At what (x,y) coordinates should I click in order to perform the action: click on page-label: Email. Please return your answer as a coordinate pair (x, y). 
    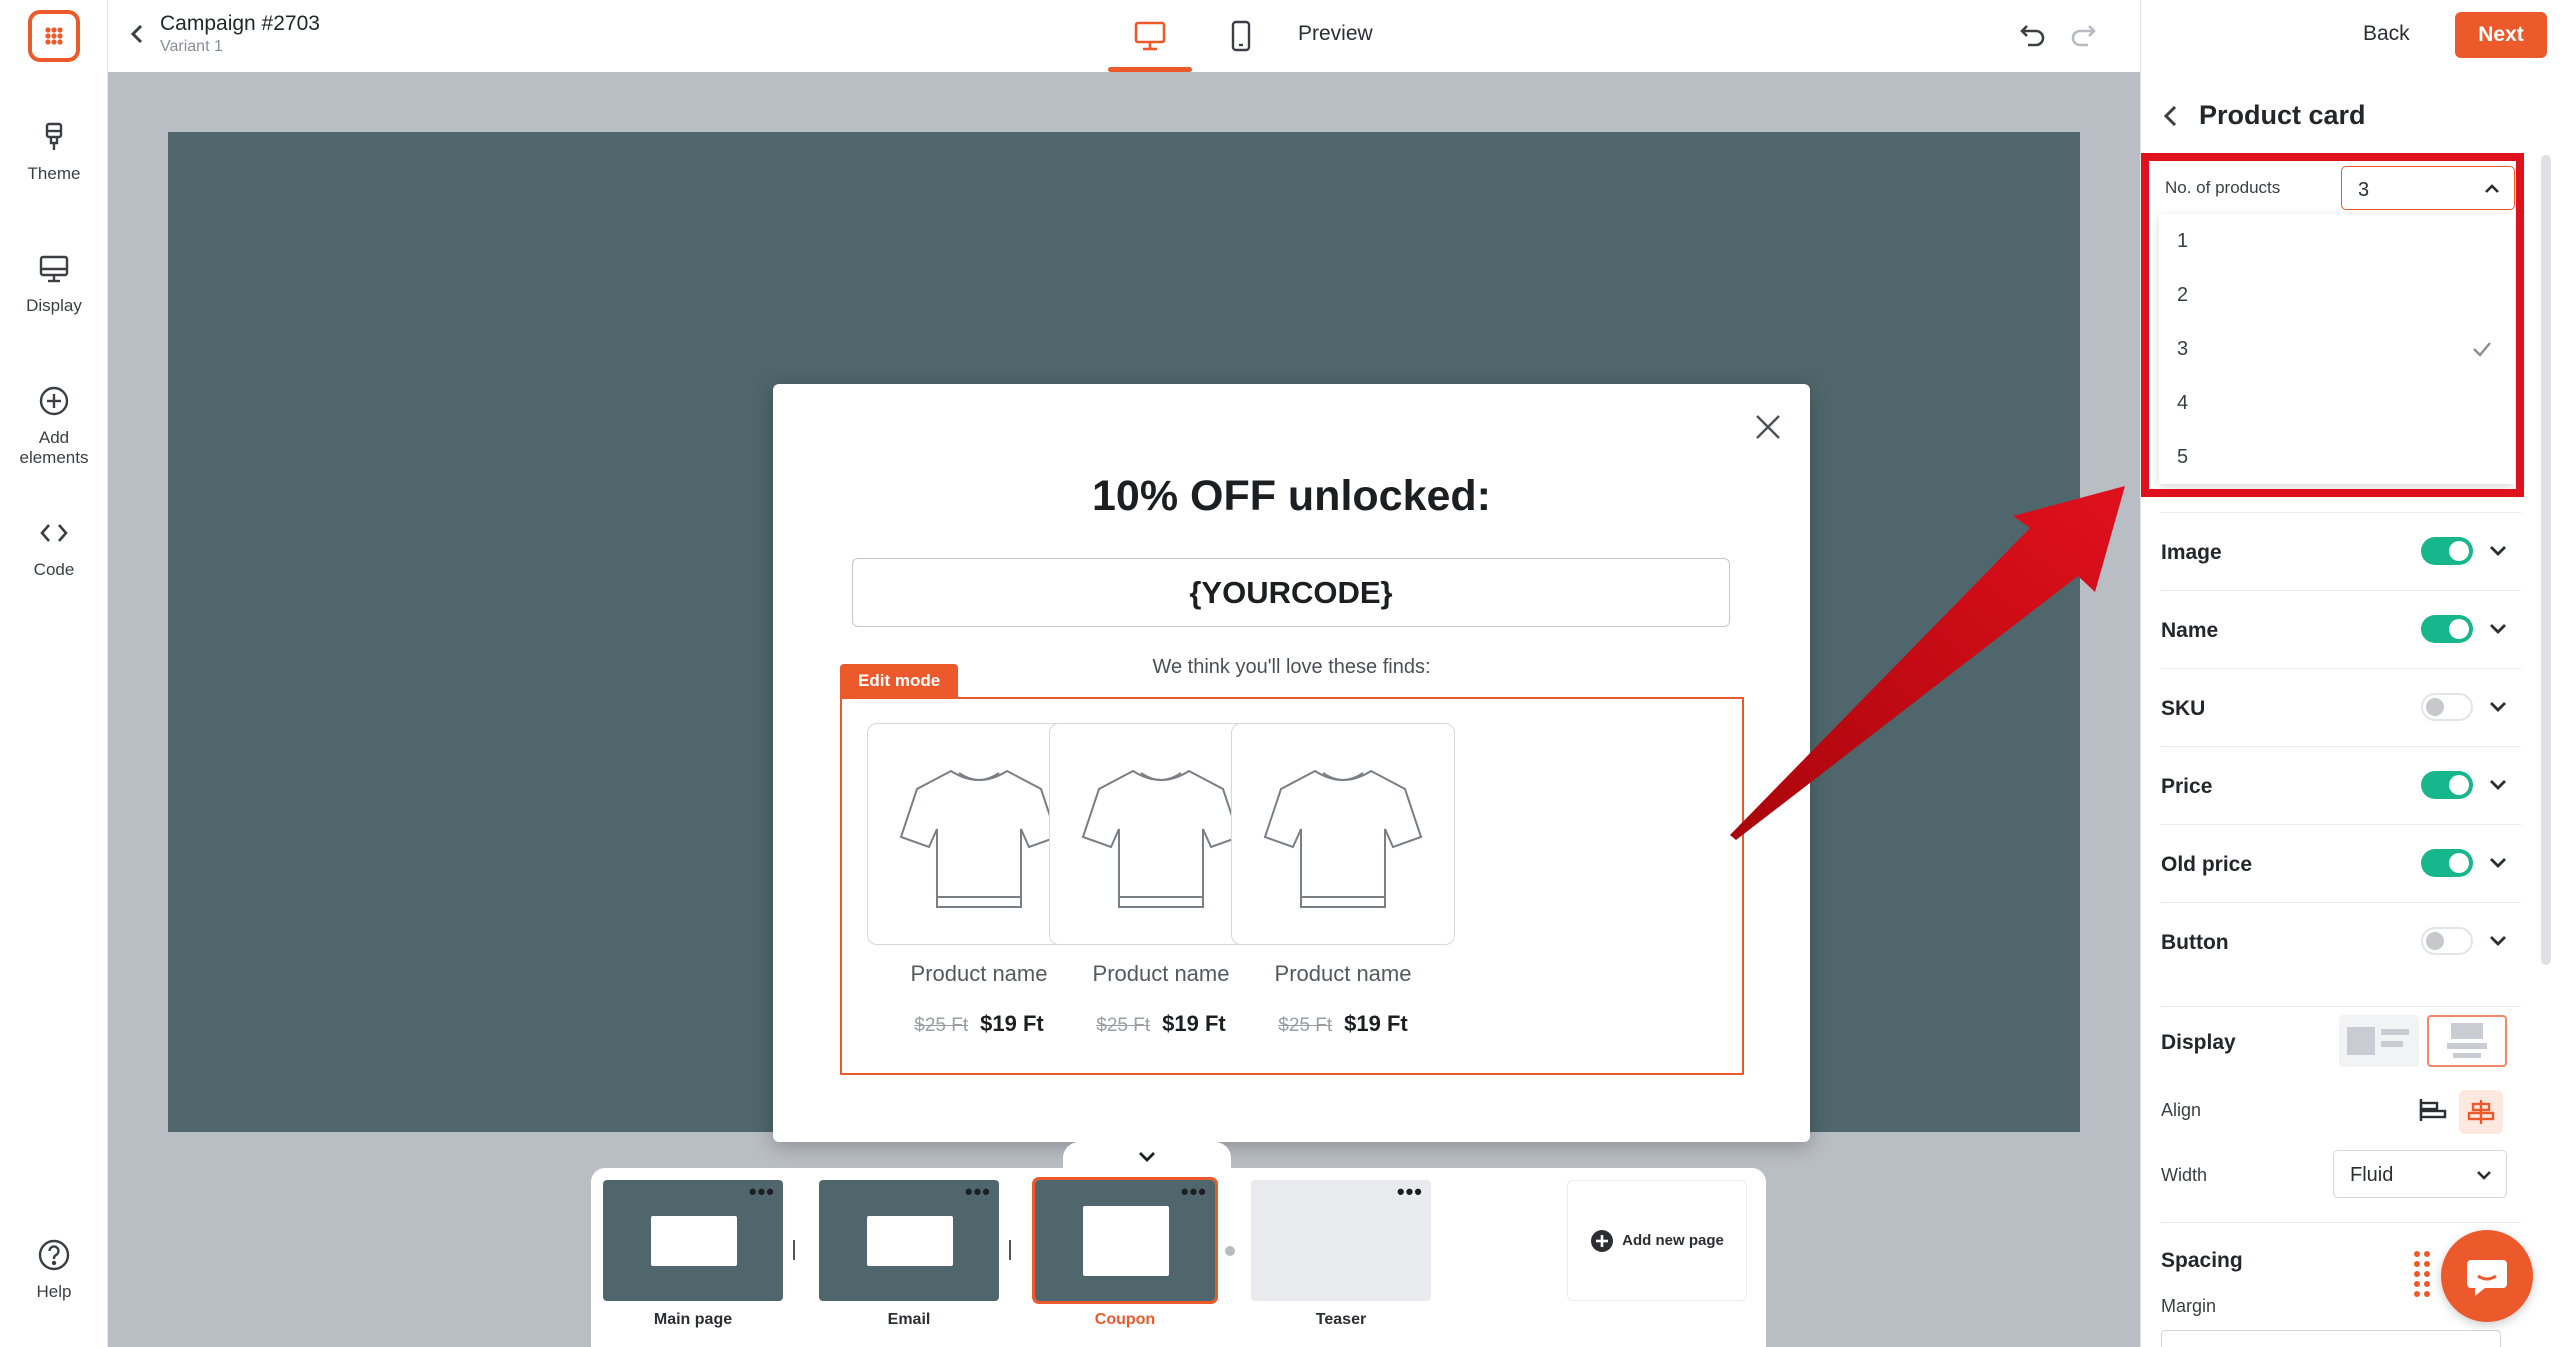
    Looking at the image, I should click on (909, 1319).